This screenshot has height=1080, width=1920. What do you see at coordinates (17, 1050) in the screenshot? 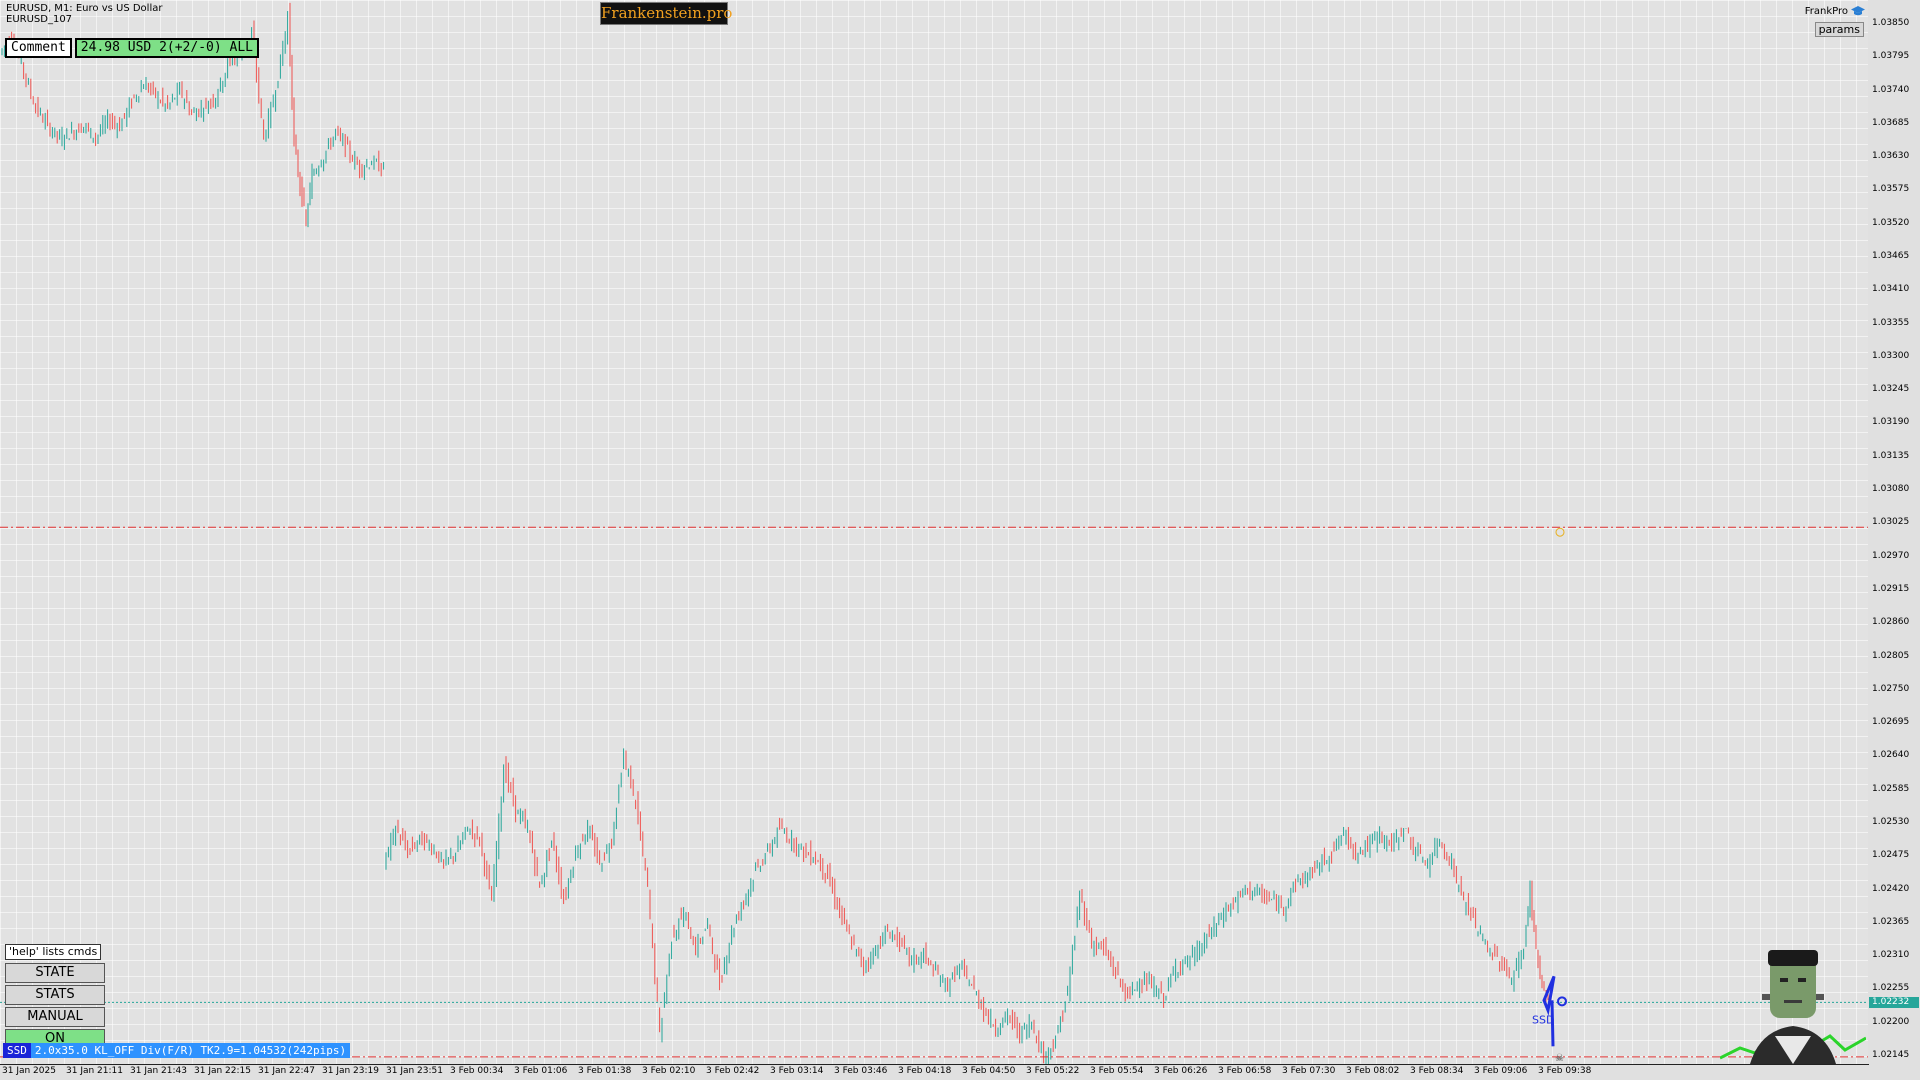
I see `ssd-tag: SSD` at bounding box center [17, 1050].